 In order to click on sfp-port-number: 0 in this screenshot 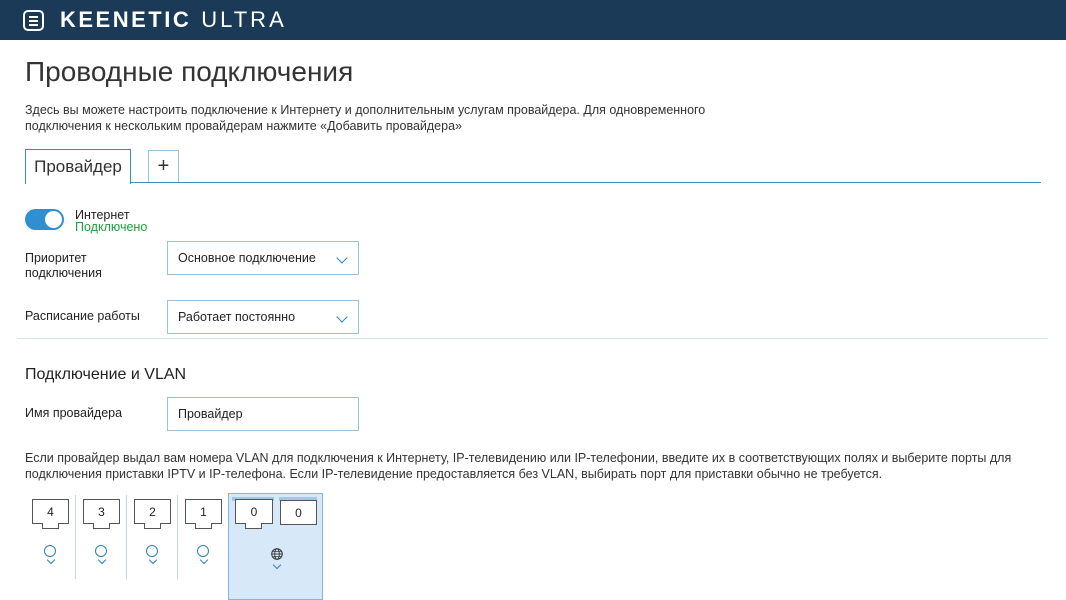, I will do `click(298, 512)`.